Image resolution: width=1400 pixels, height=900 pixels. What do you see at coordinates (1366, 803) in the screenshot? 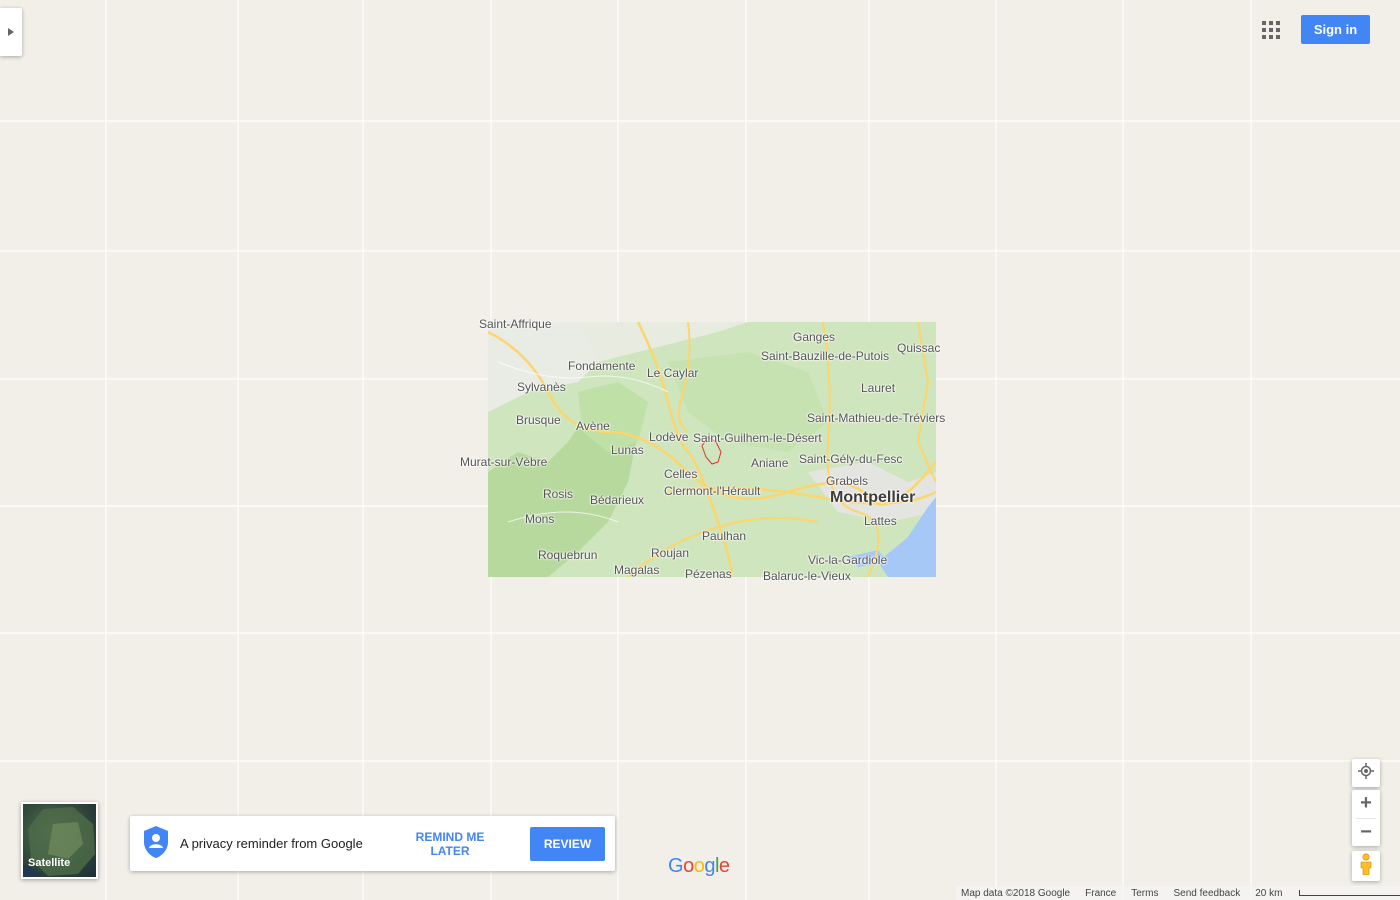
I see `zoom-in-button: +` at bounding box center [1366, 803].